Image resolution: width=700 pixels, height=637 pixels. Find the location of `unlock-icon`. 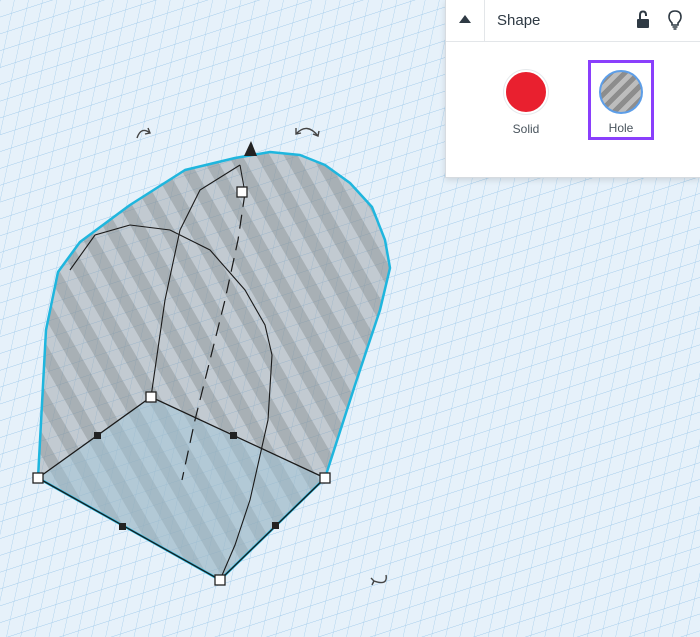

unlock-icon is located at coordinates (643, 19).